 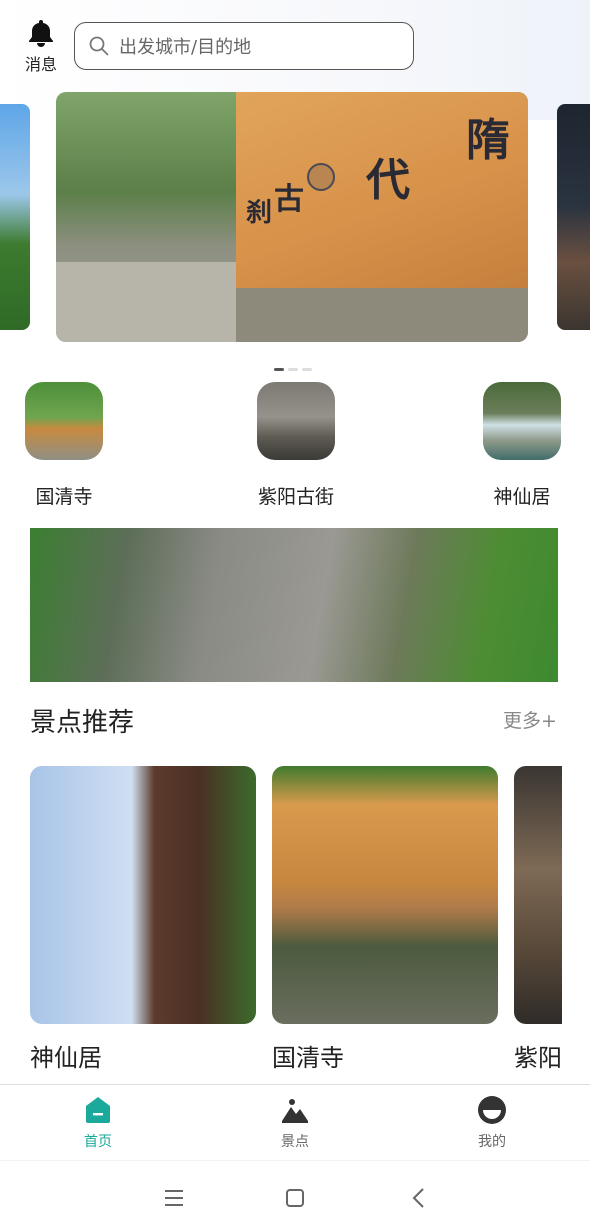 I want to click on tab-profile: 我的, so click(x=492, y=1123).